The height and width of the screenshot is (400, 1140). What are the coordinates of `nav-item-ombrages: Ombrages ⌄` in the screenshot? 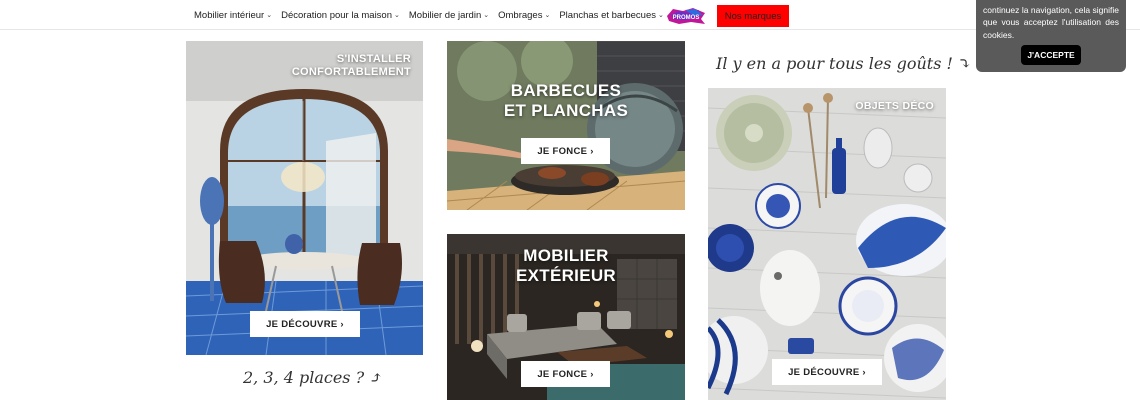 It's located at (524, 15).